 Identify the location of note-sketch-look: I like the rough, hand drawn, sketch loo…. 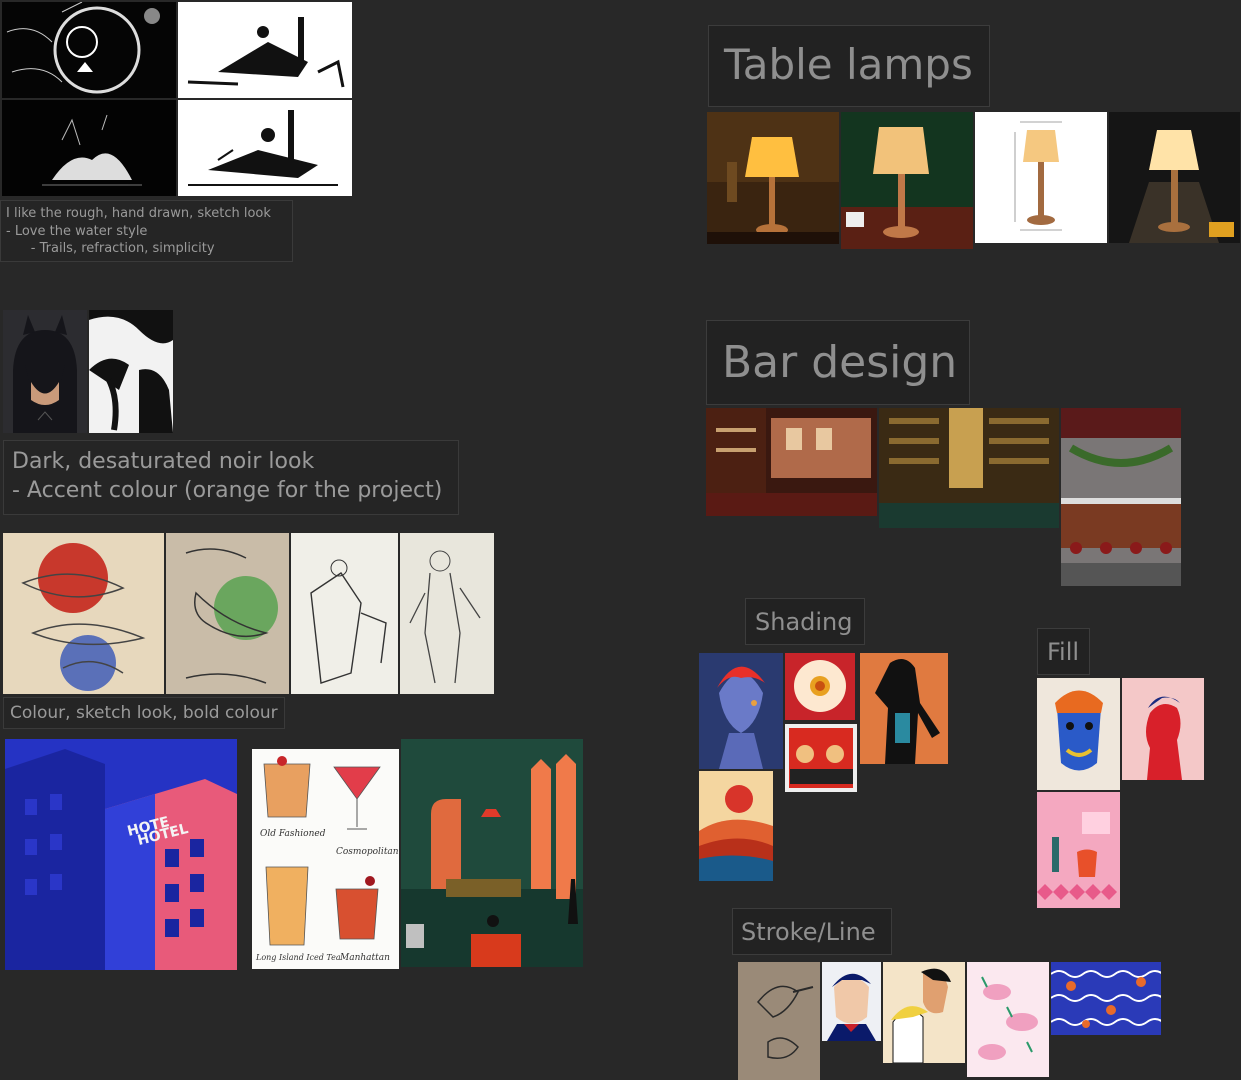
(146, 231).